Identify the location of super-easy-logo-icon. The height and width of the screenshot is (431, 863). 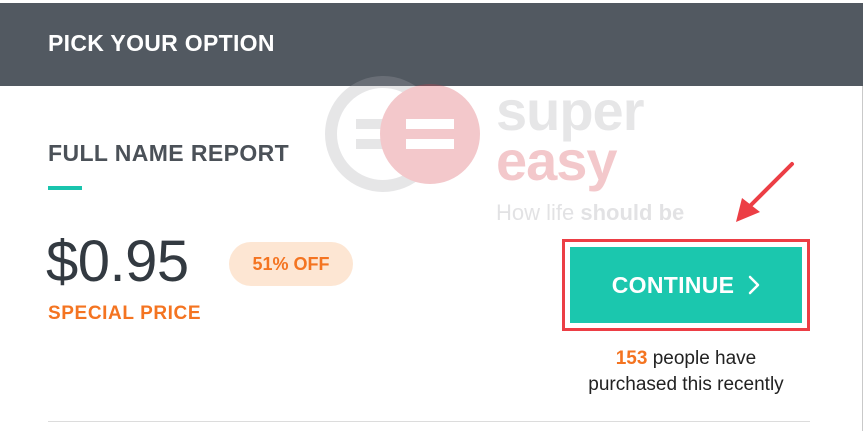
(402, 134).